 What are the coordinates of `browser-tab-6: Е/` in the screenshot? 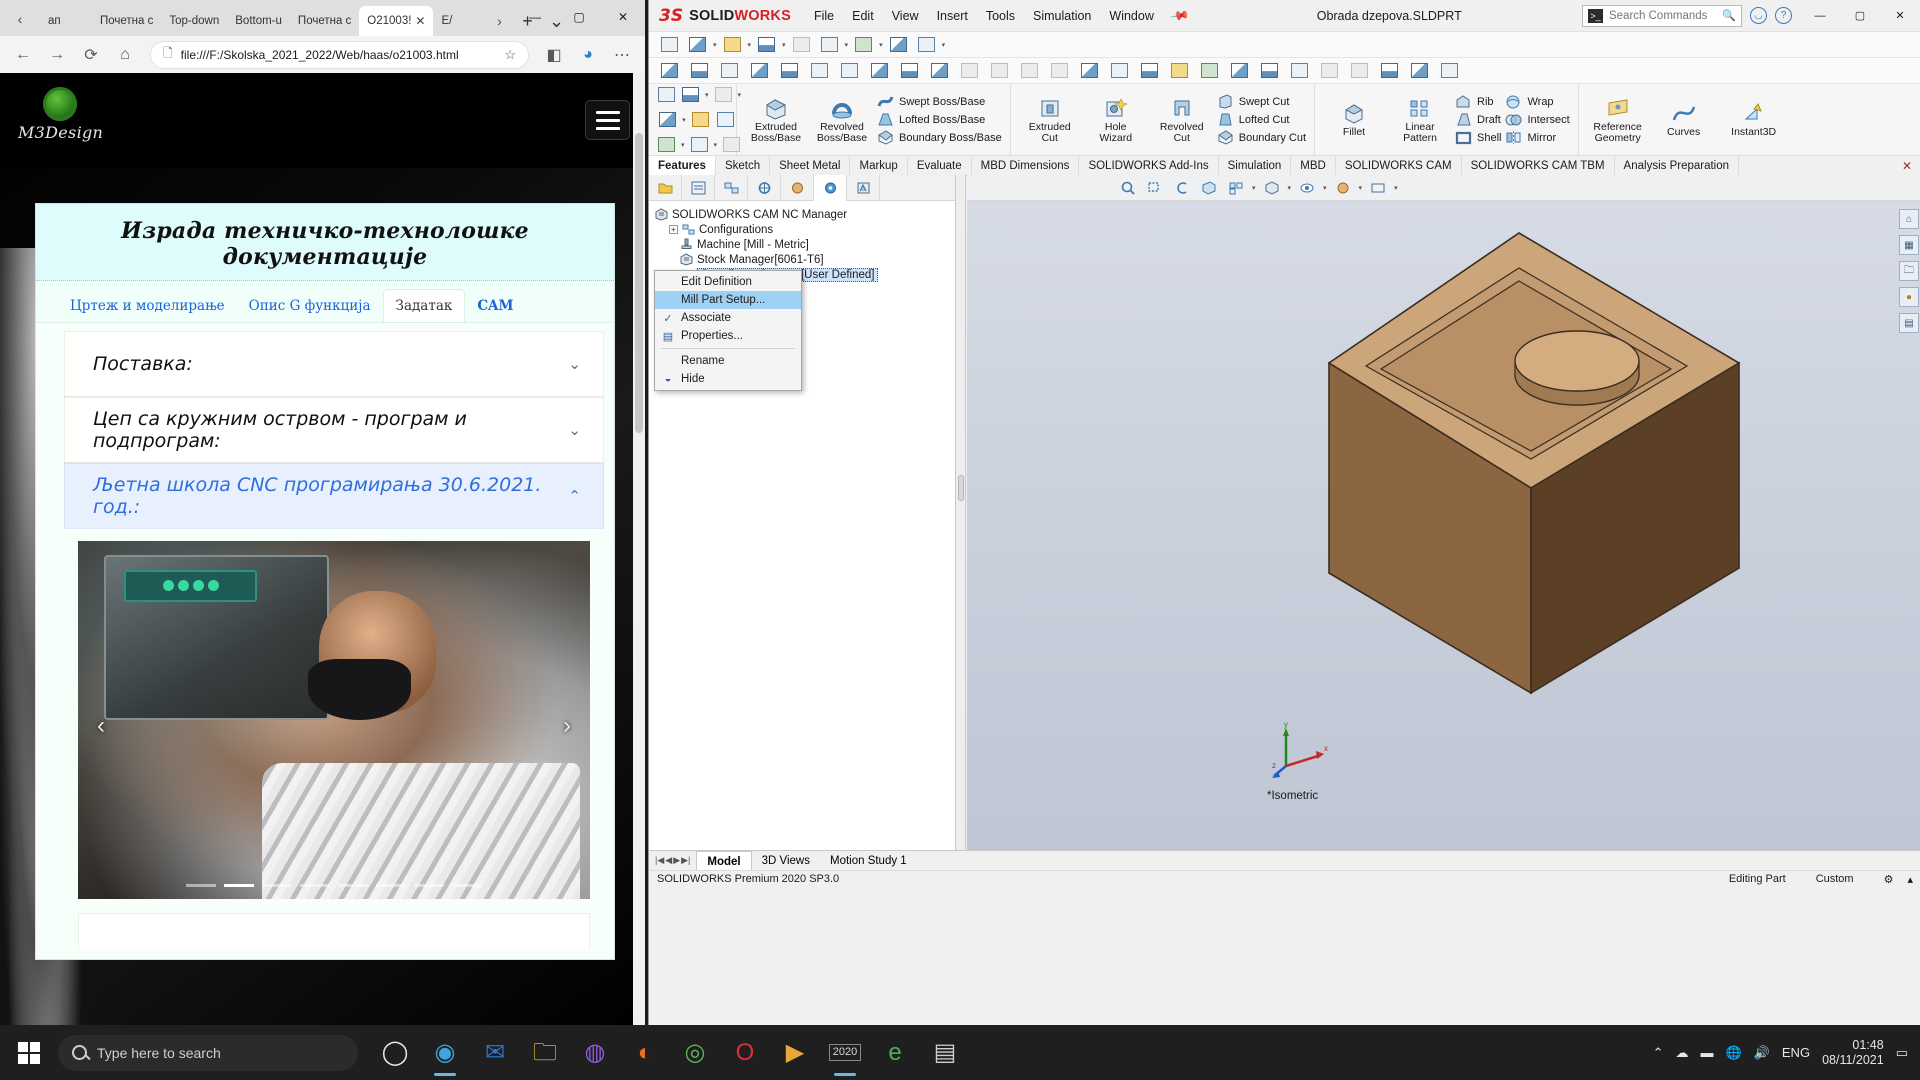 It's located at (459, 21).